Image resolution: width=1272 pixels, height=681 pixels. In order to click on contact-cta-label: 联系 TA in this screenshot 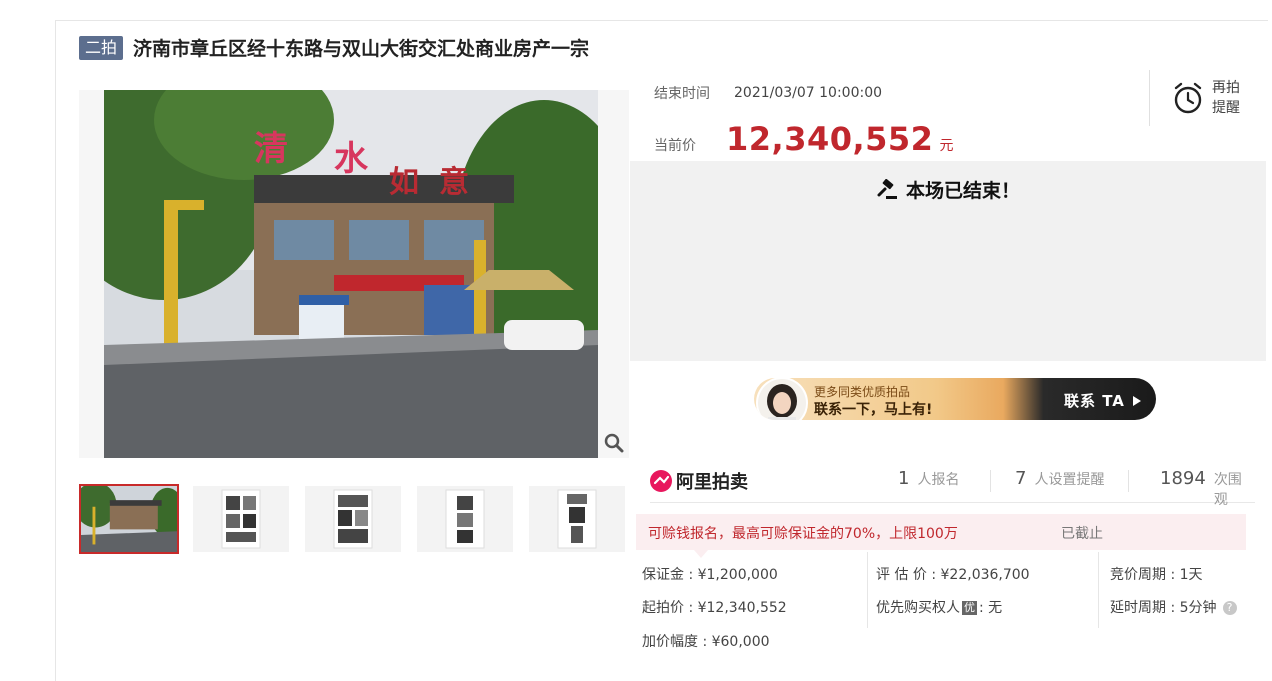, I will do `click(1094, 401)`.